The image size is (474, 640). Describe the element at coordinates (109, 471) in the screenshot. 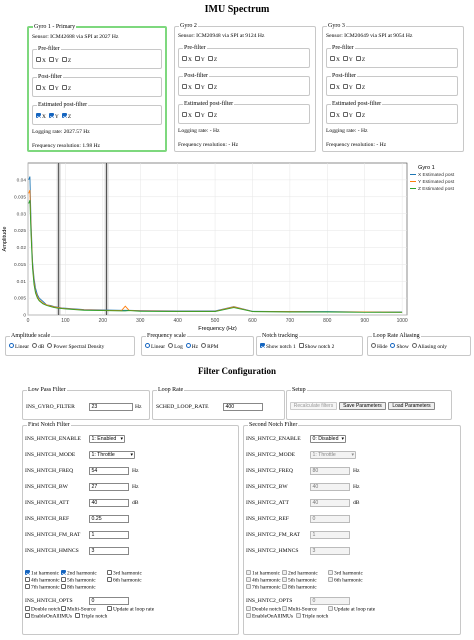

I see `ins-hntch-freq-input: 54` at that location.